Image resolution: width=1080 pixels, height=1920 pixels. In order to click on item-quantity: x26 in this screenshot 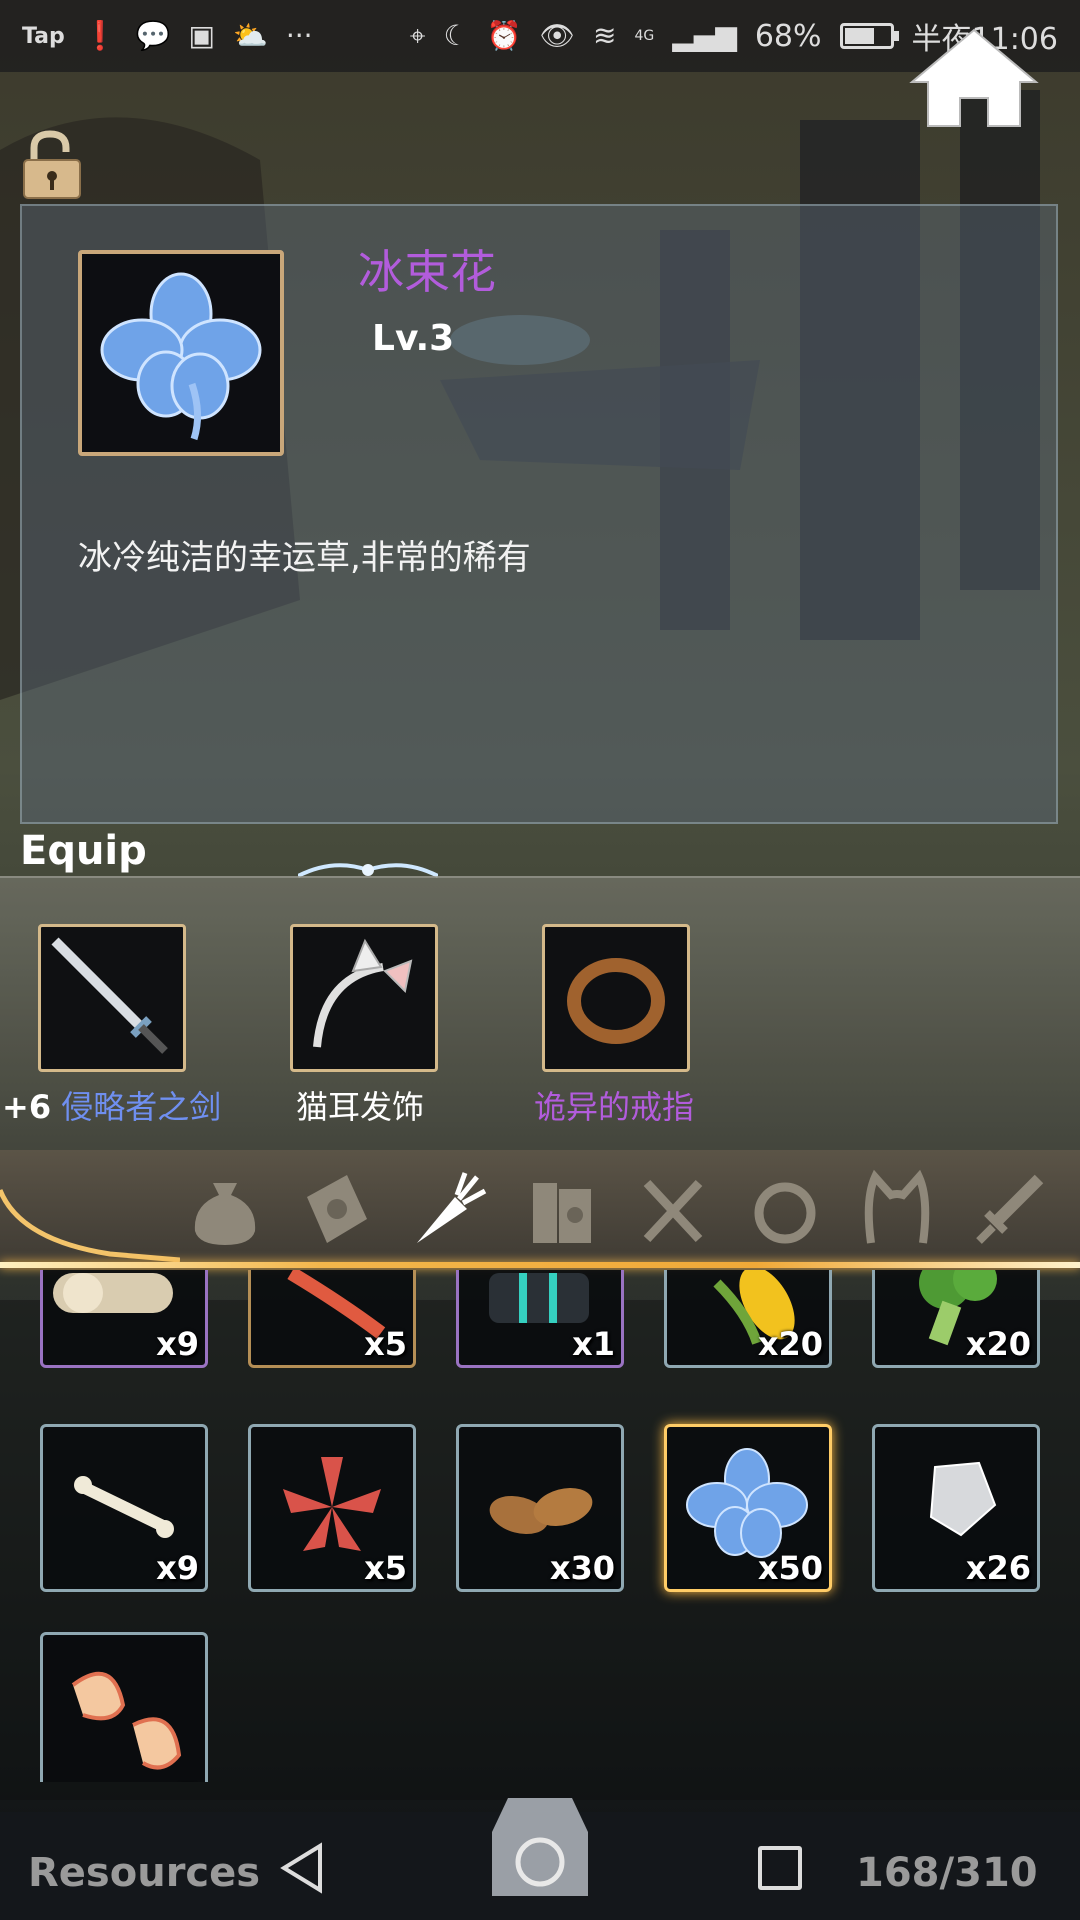, I will do `click(998, 1568)`.